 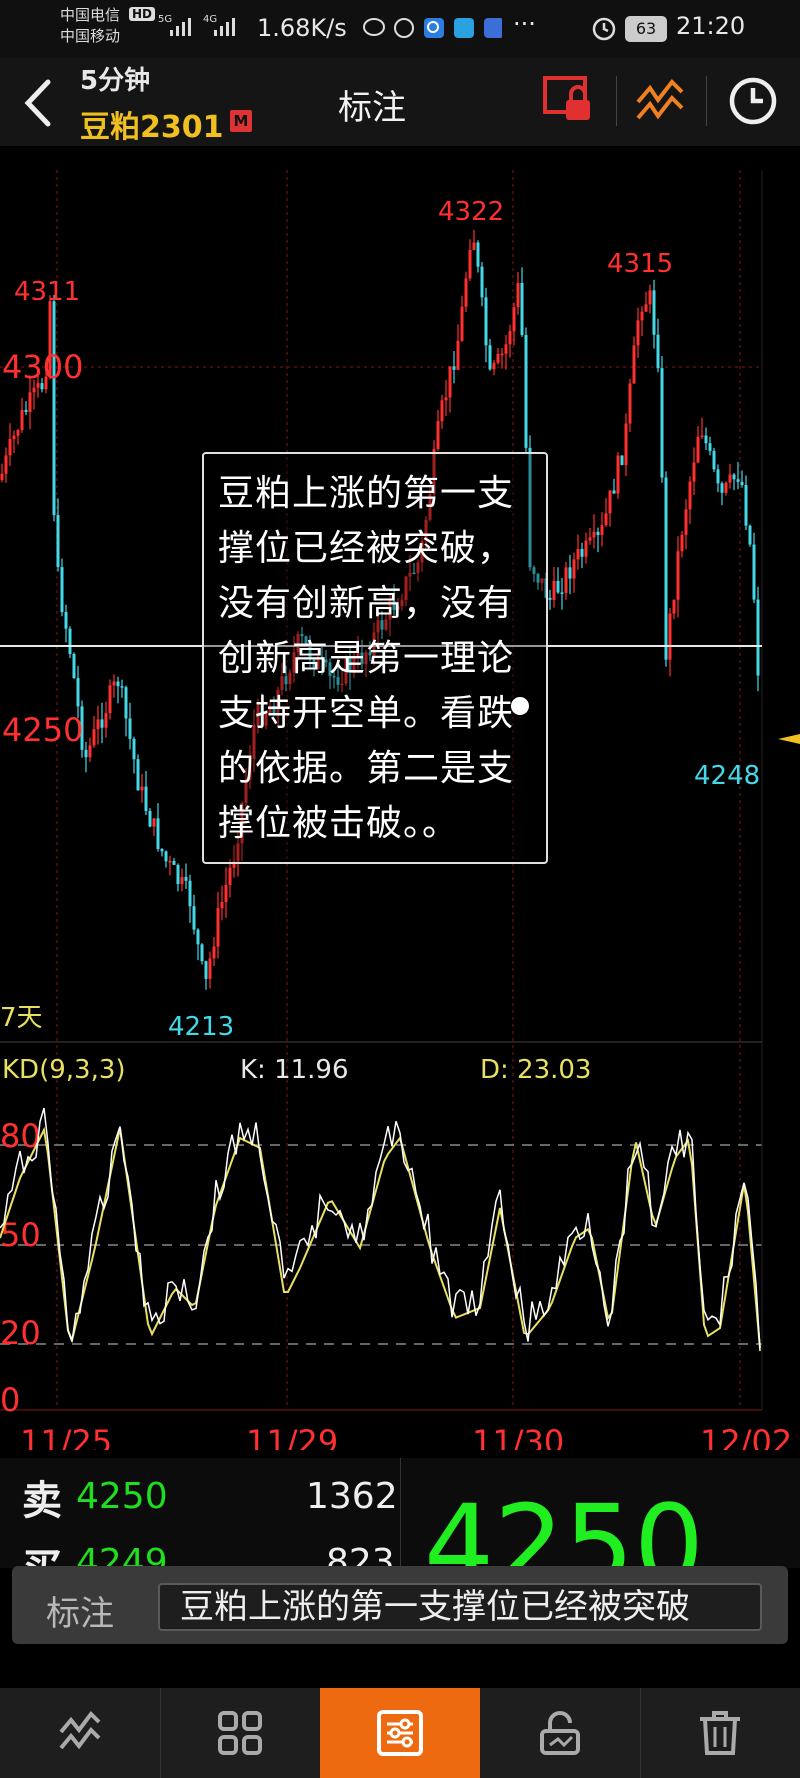 I want to click on carrier-2: 中国移动, so click(x=90, y=36).